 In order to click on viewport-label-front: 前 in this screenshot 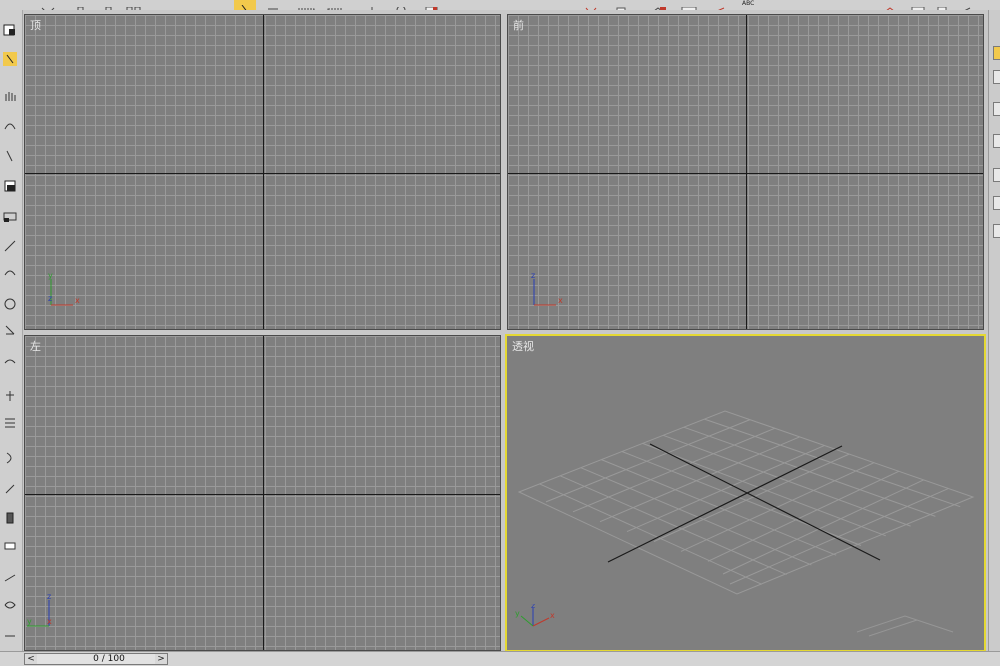, I will do `click(518, 25)`.